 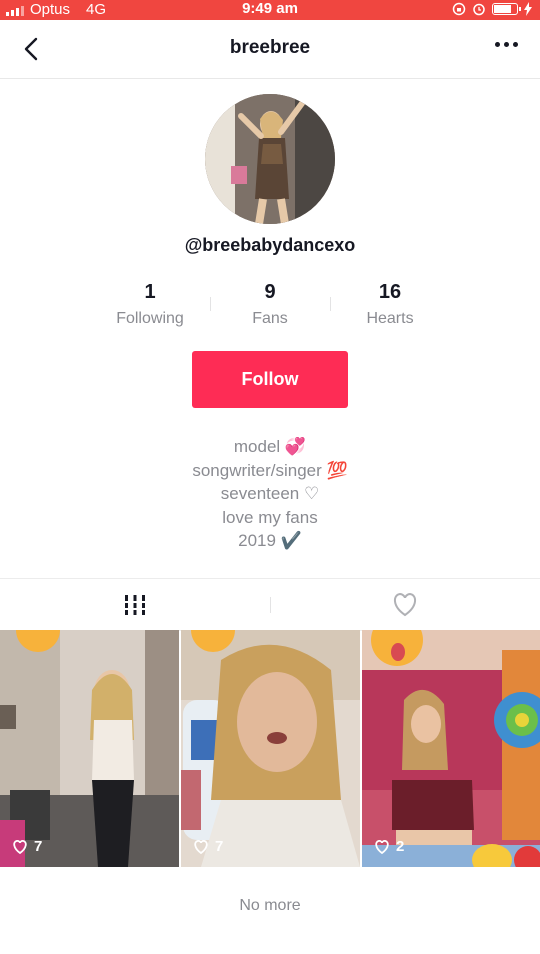 I want to click on page-title: breebree, so click(x=270, y=47).